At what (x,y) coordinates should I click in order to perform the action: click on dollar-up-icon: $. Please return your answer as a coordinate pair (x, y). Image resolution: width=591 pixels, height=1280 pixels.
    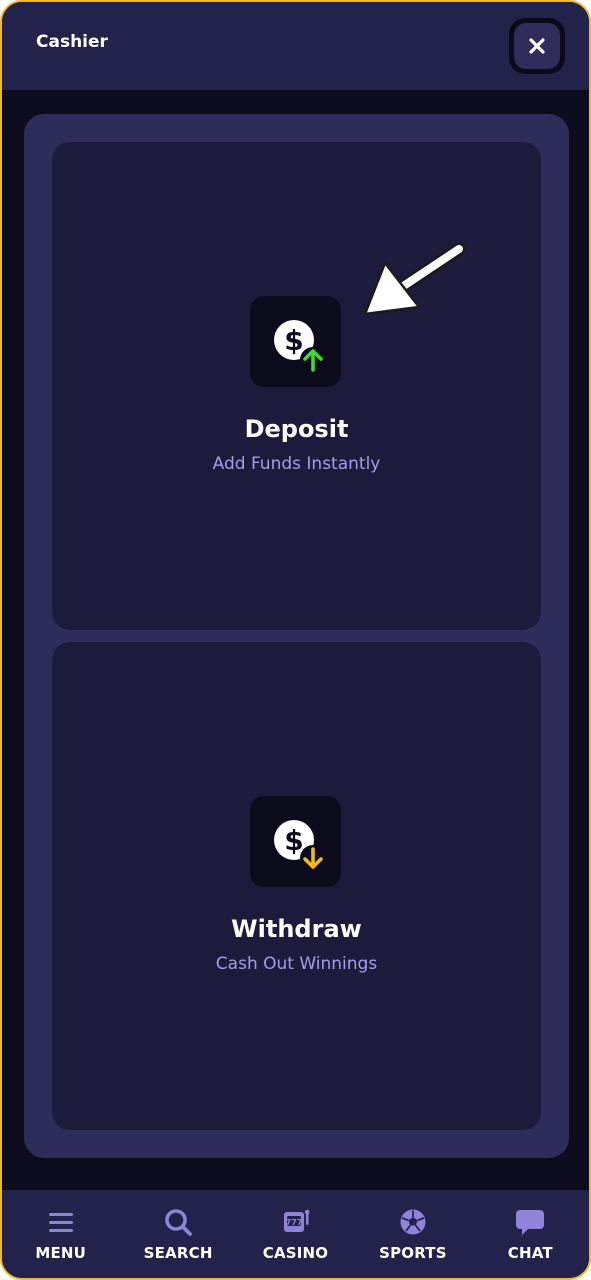
    Looking at the image, I should click on (295, 341).